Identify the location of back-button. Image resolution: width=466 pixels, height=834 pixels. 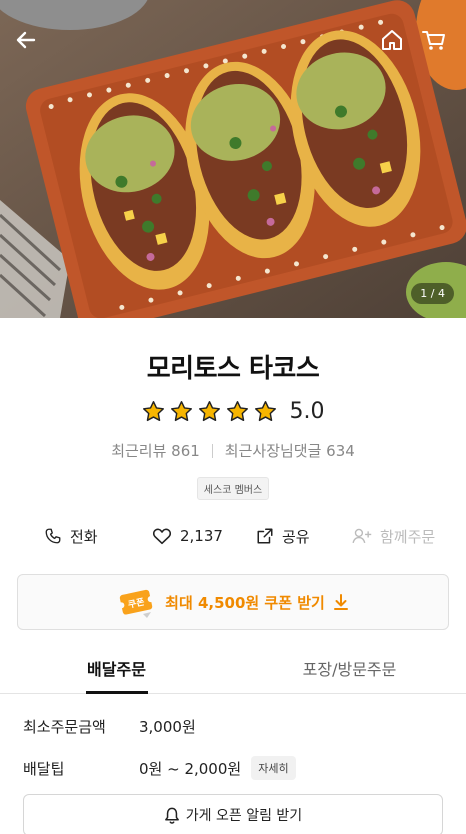
(26, 40).